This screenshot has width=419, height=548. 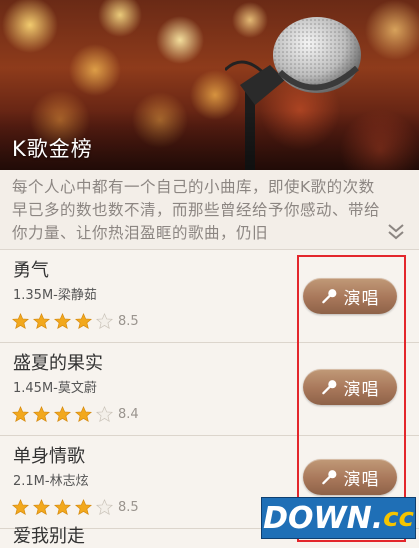 What do you see at coordinates (293, 93) in the screenshot?
I see `microphone-image` at bounding box center [293, 93].